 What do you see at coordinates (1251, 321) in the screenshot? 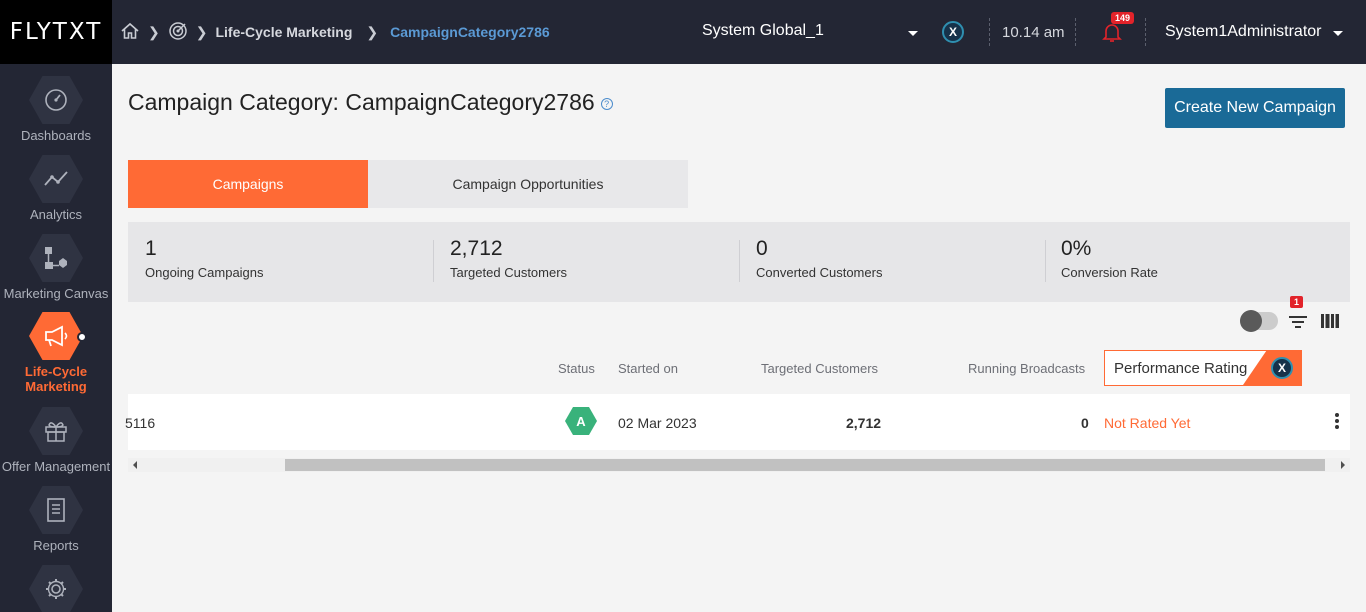
I see `toggle-knob` at bounding box center [1251, 321].